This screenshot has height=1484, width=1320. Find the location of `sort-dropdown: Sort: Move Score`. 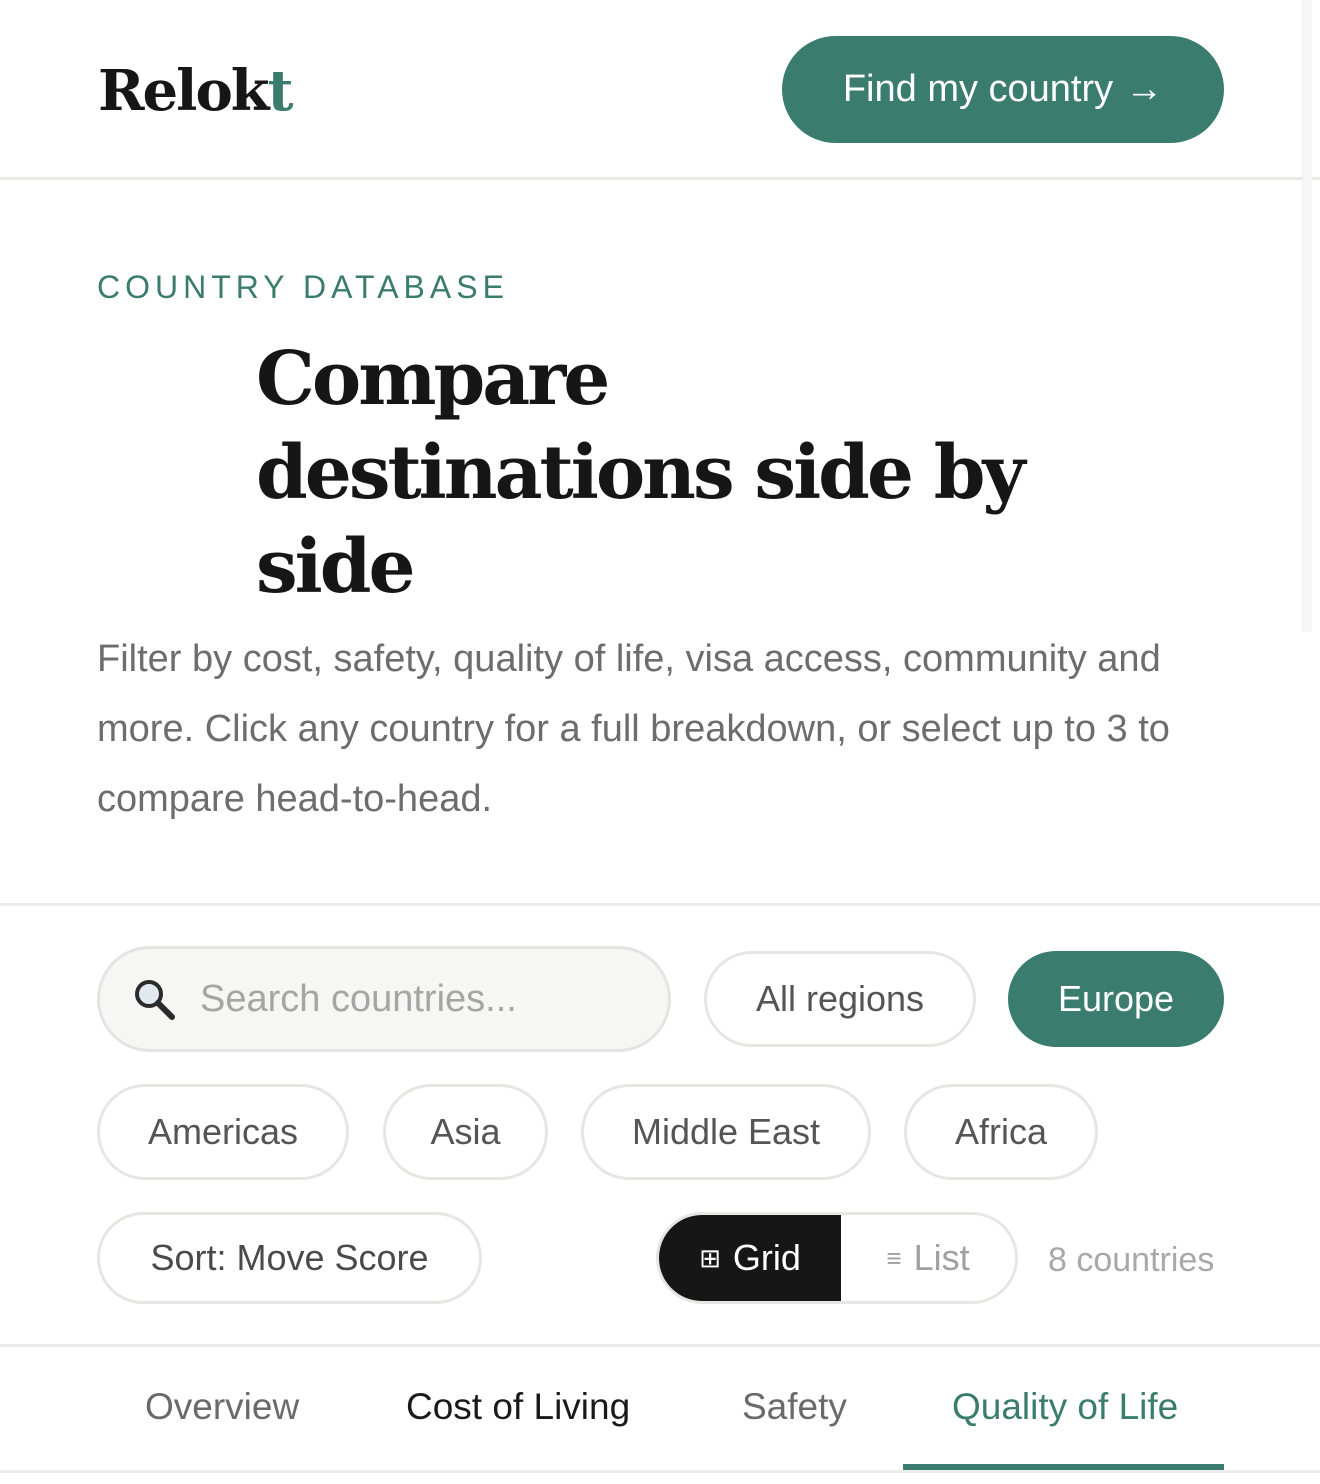

sort-dropdown: Sort: Move Score is located at coordinates (289, 1258).